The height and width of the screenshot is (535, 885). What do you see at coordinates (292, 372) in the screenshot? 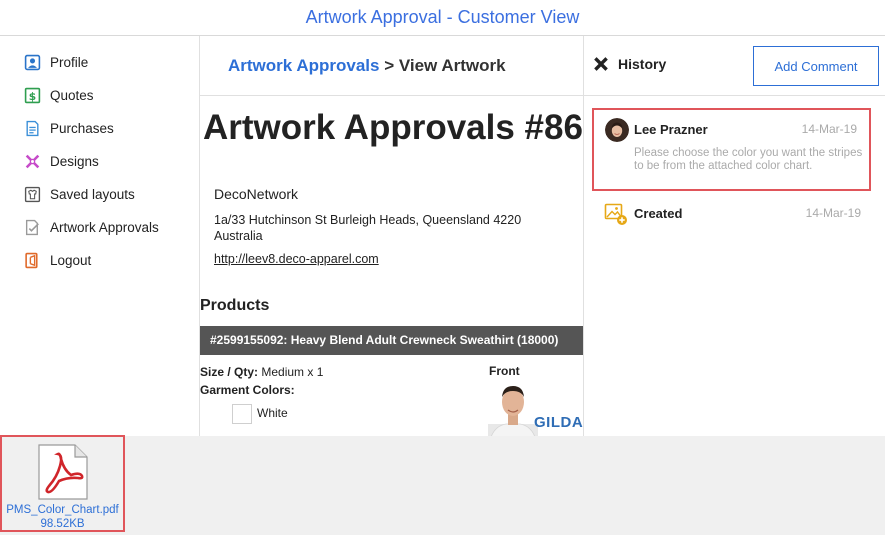
I see `size-qty-value: Medium x 1` at bounding box center [292, 372].